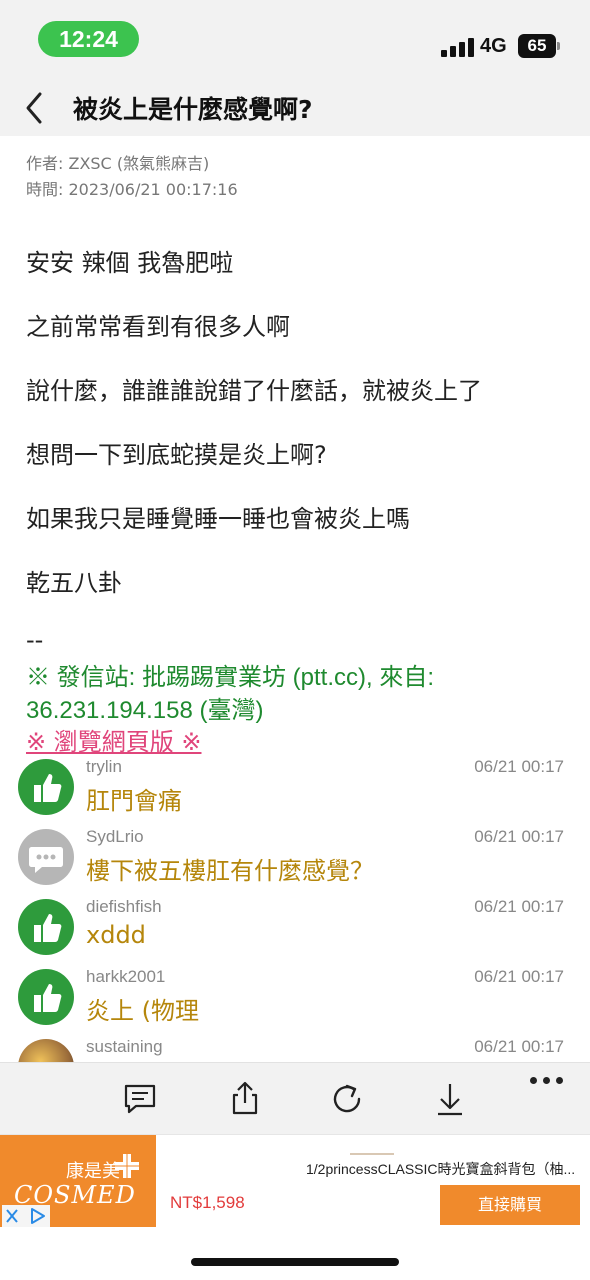 Image resolution: width=590 pixels, height=1280 pixels. Describe the element at coordinates (26, 1216) in the screenshot. I see `ad-close-button` at that location.